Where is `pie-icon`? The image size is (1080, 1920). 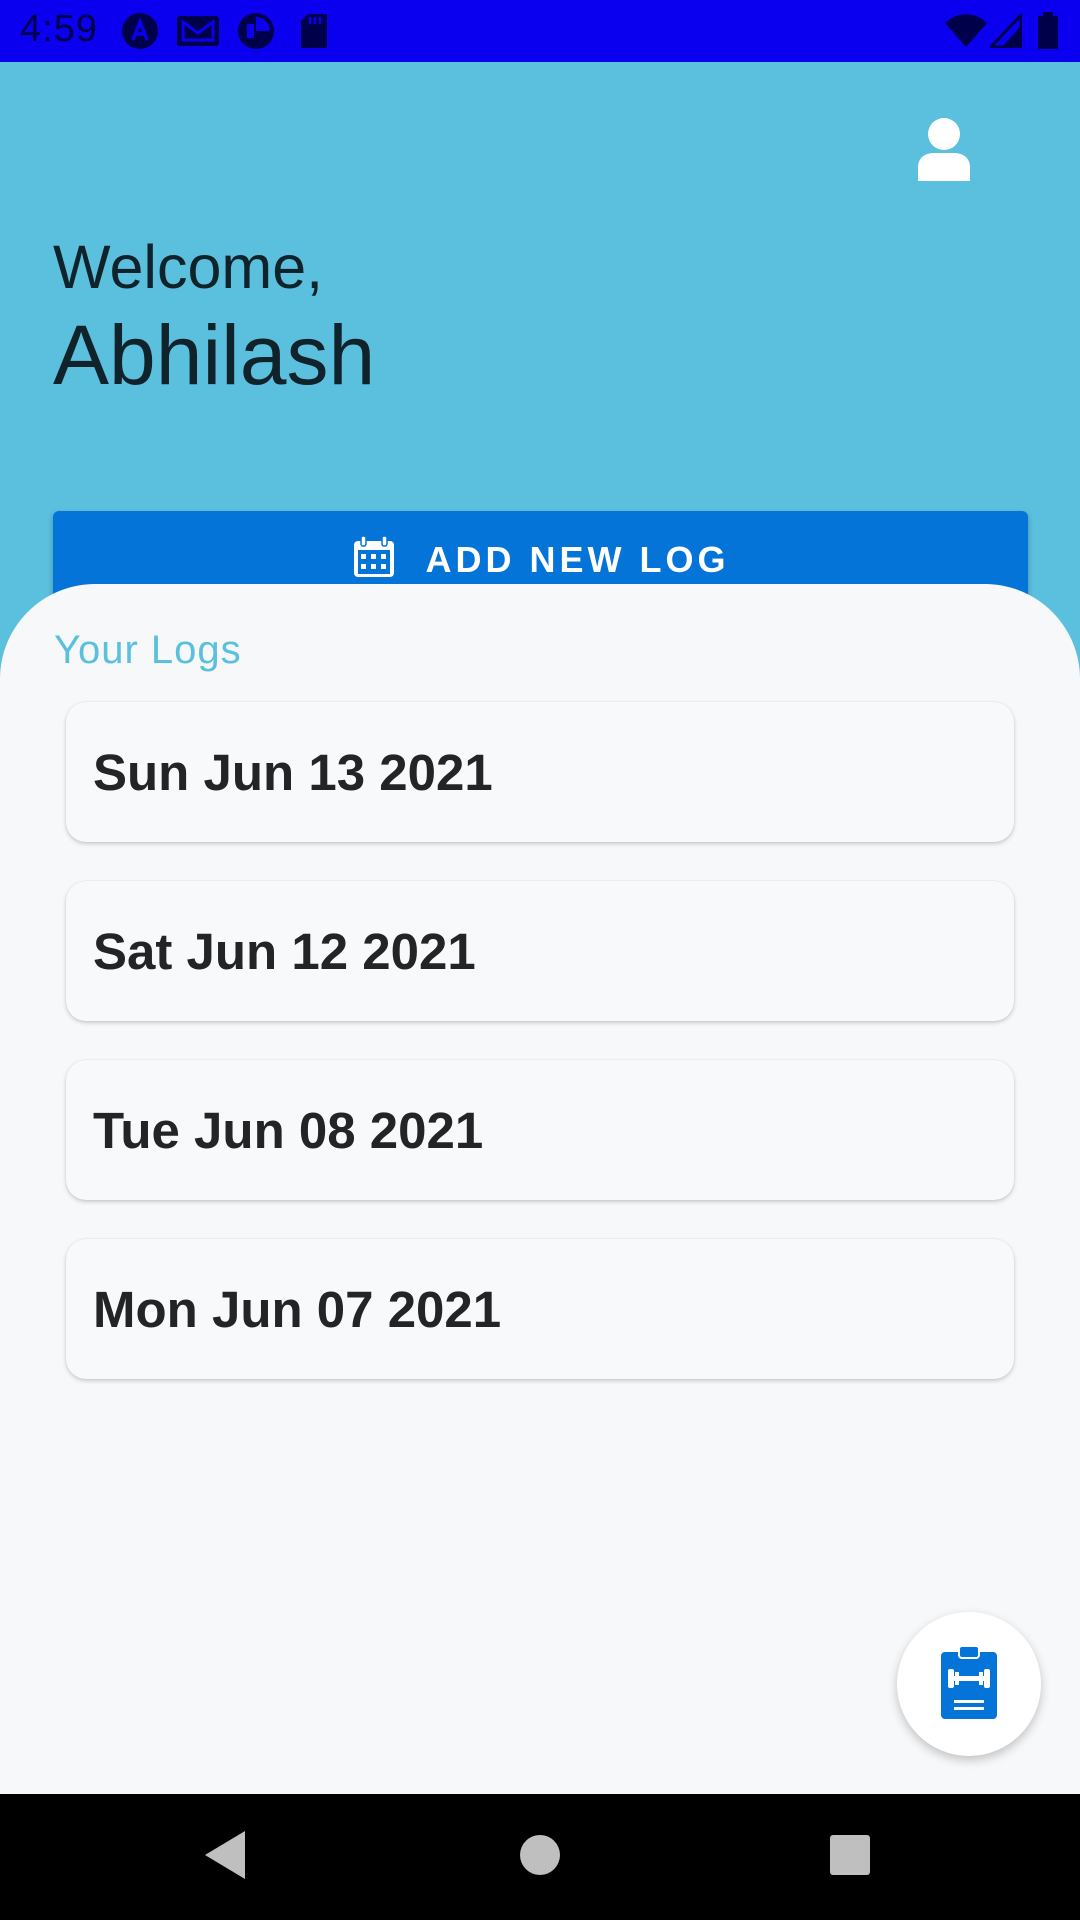
pie-icon is located at coordinates (256, 31).